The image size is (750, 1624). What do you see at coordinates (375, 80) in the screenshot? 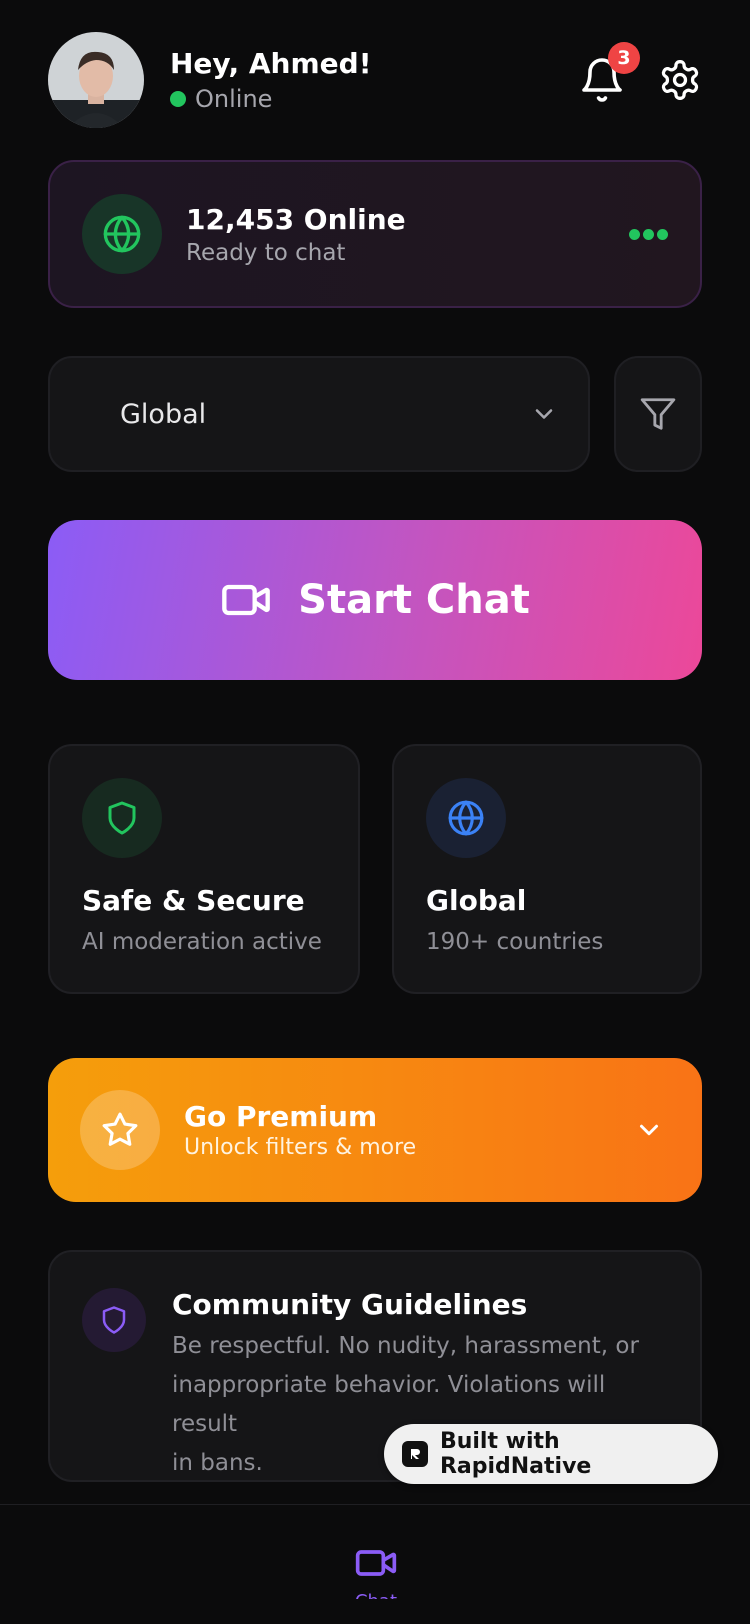
I see `header: Hey, Ahmed! Online 3` at bounding box center [375, 80].